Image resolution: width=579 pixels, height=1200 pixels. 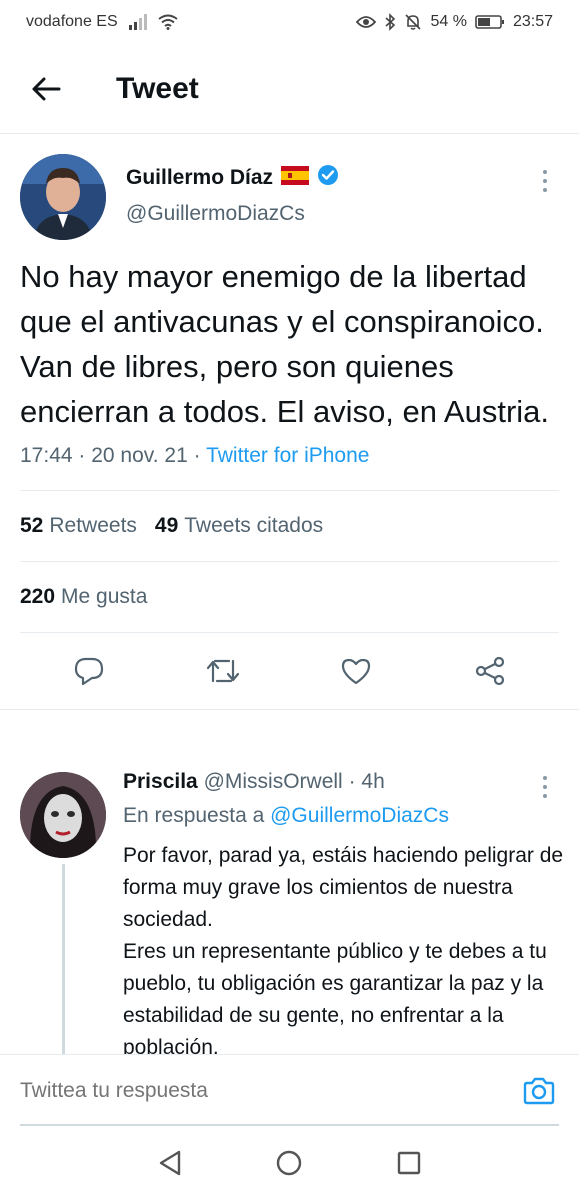 I want to click on more-options-button, so click(x=545, y=181).